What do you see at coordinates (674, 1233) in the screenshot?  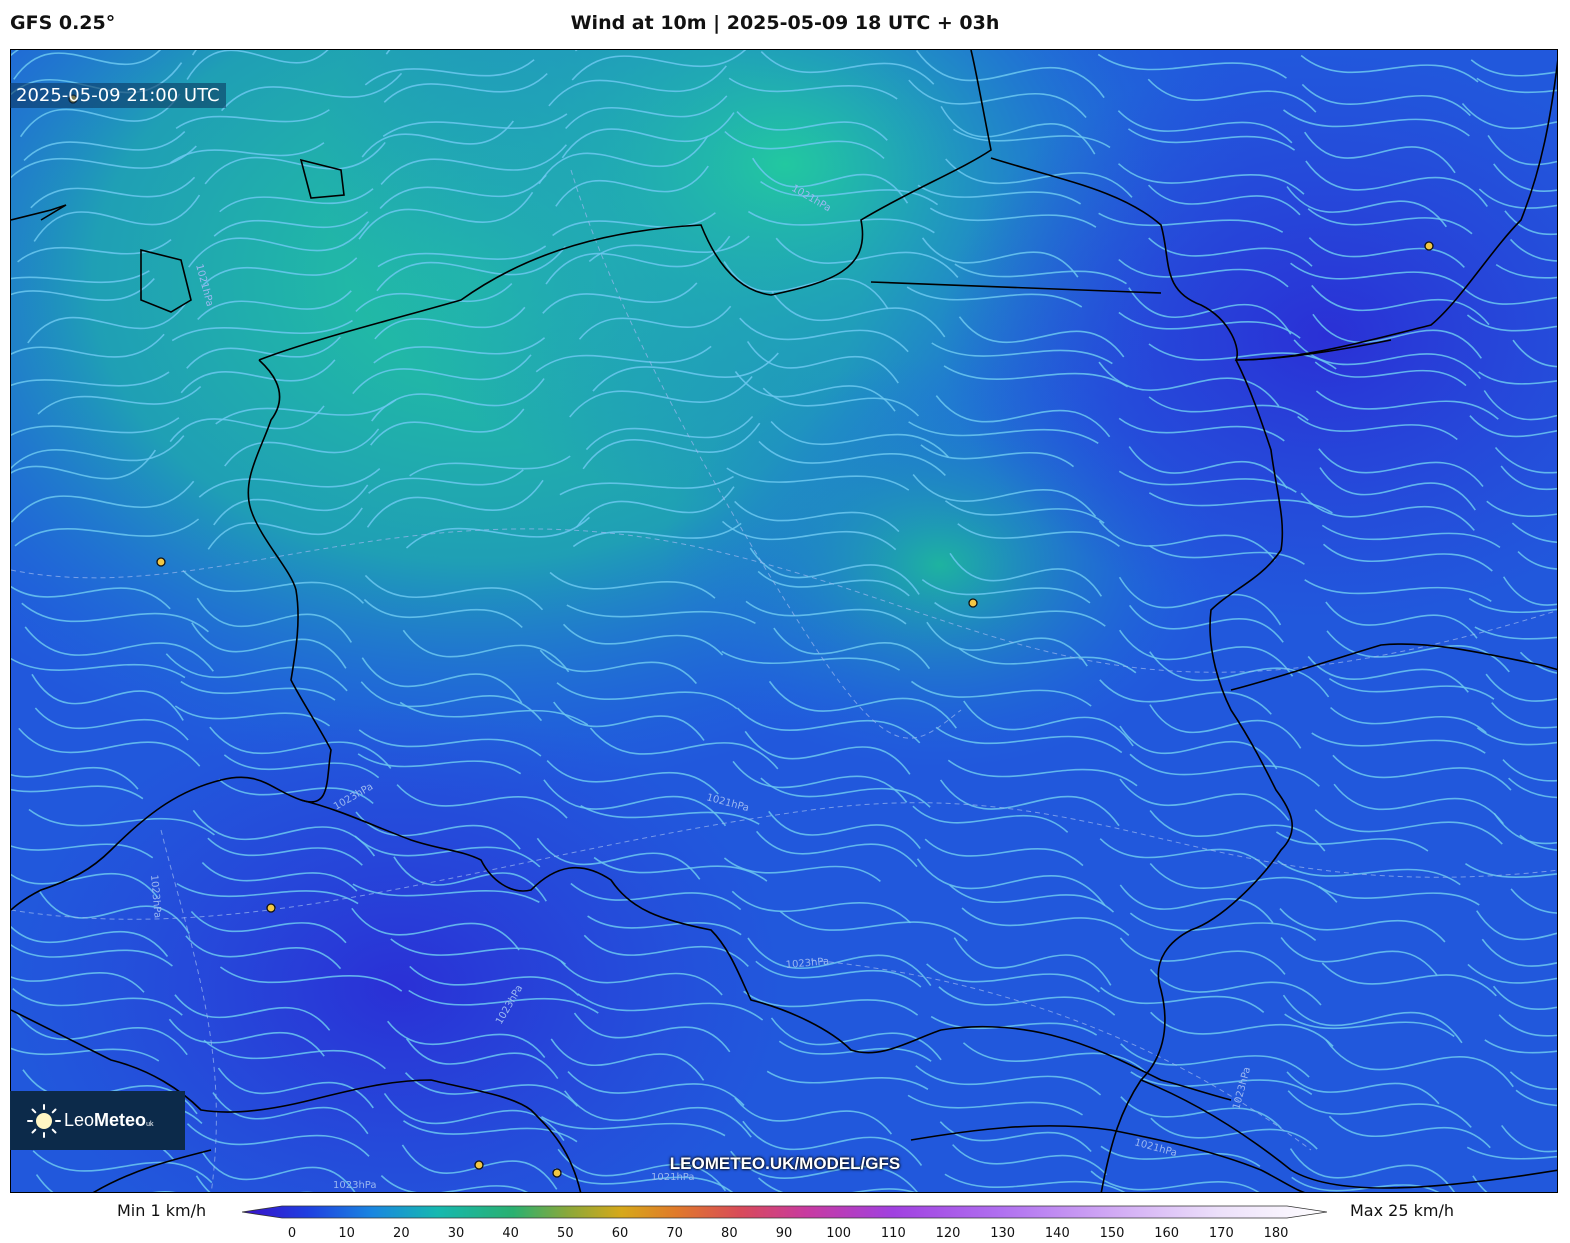 I see `colorbar-tick-label: 70` at bounding box center [674, 1233].